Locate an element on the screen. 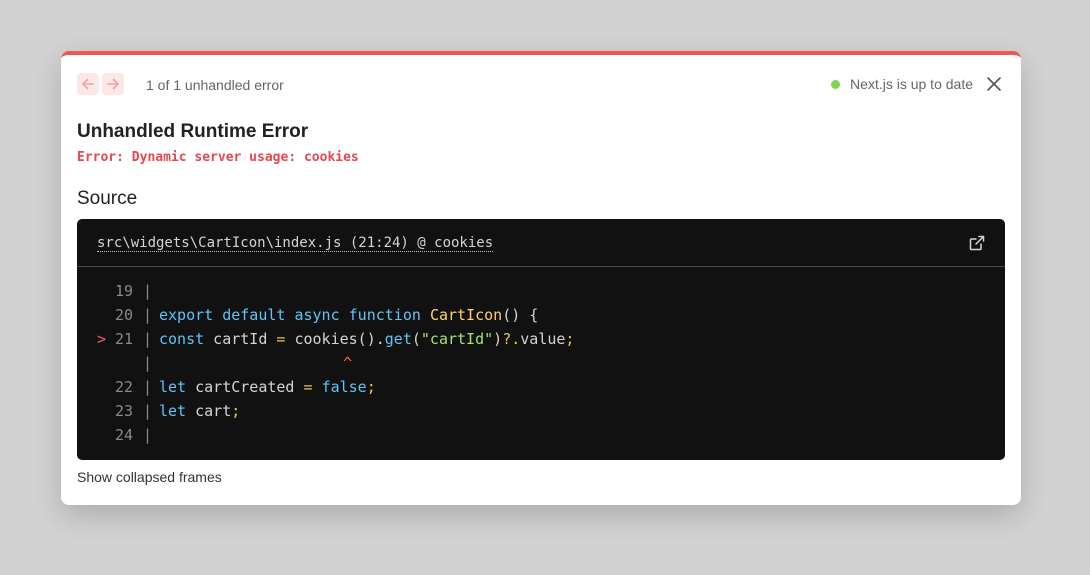 The image size is (1090, 575). code-token: const is located at coordinates (182, 339).